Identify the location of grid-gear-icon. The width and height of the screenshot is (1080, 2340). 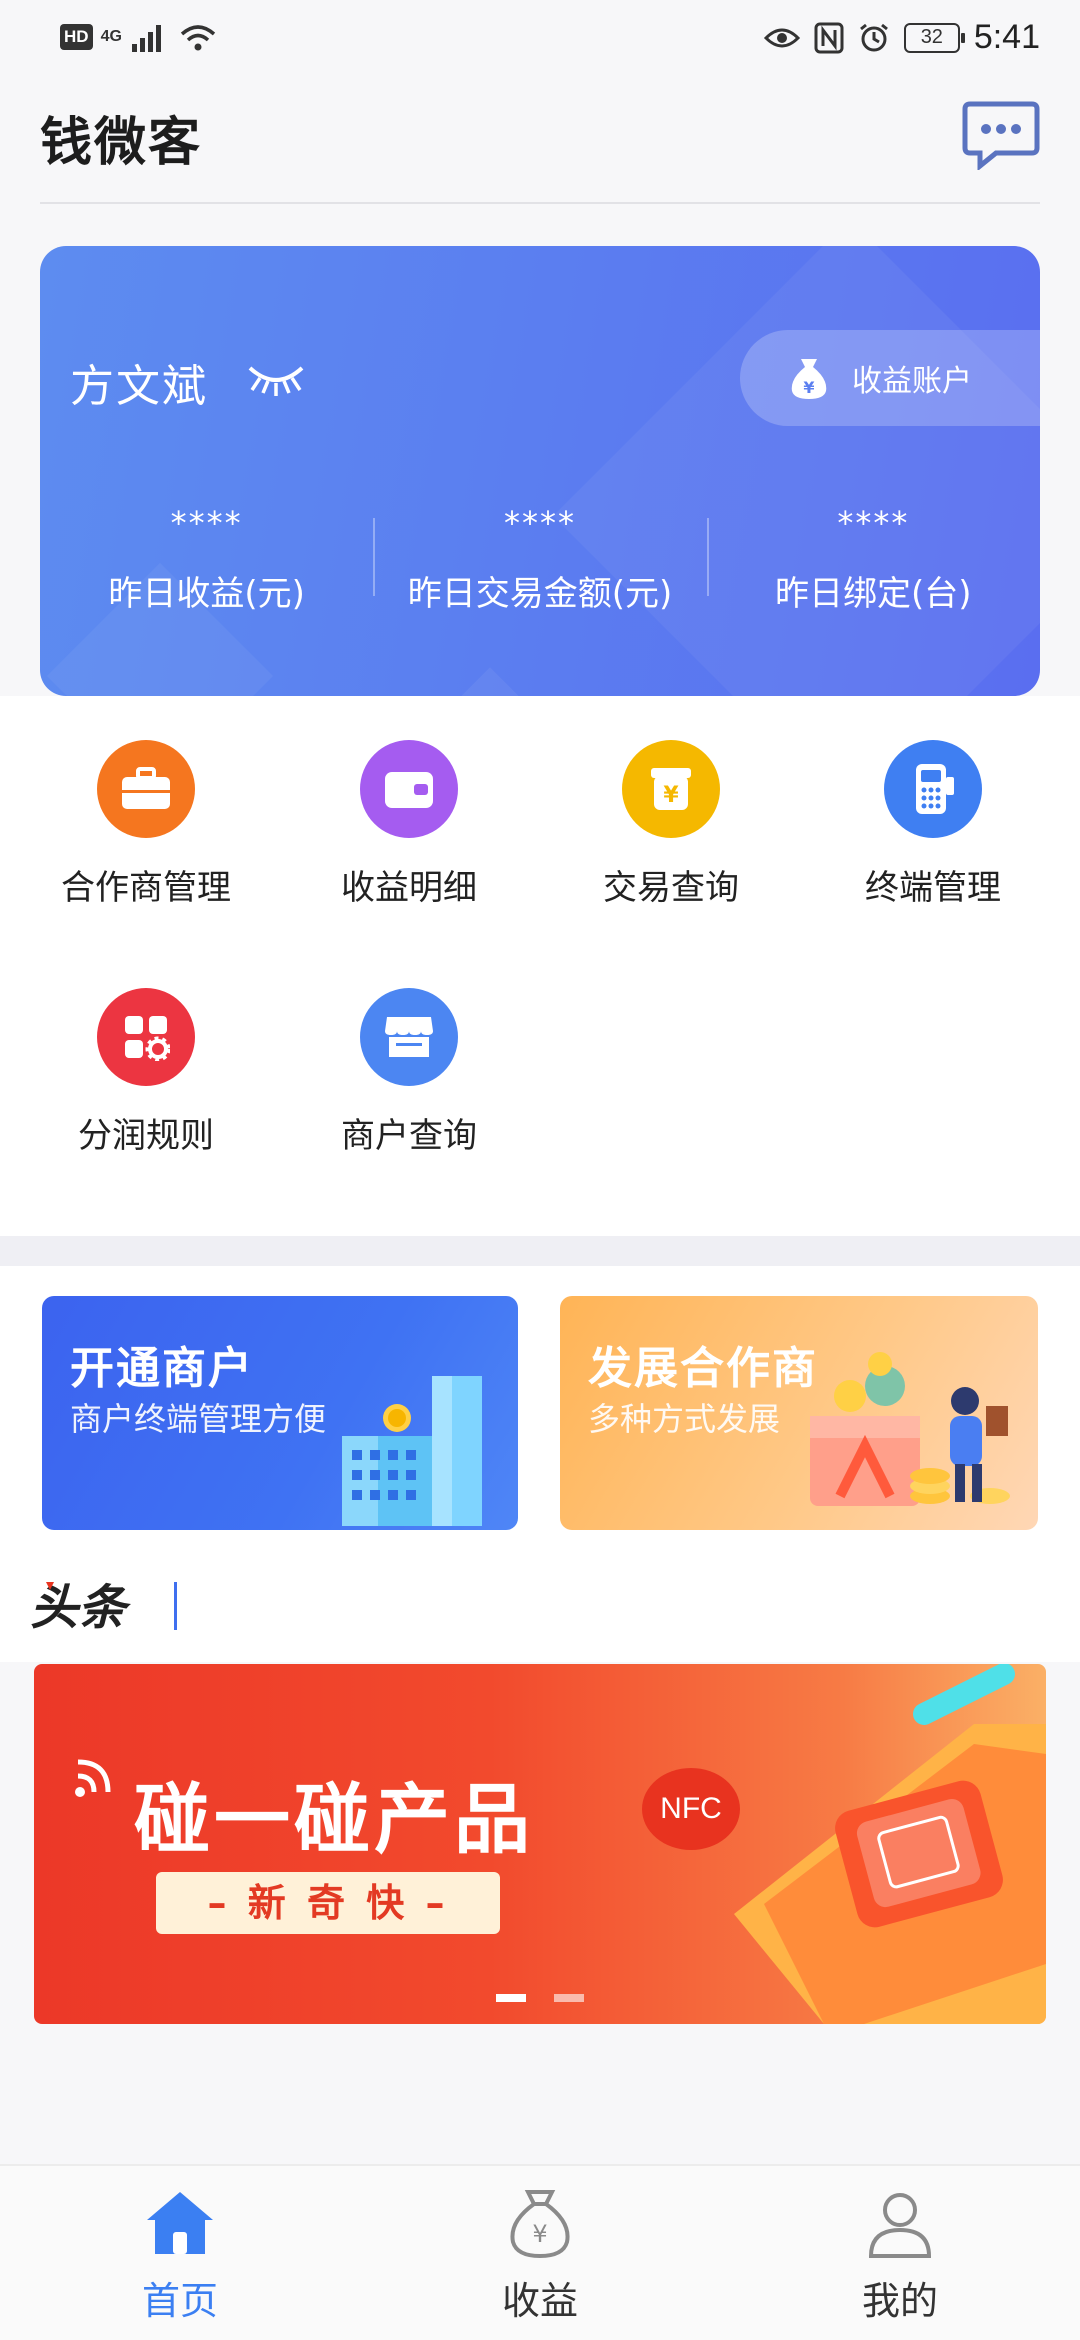
(146, 1037).